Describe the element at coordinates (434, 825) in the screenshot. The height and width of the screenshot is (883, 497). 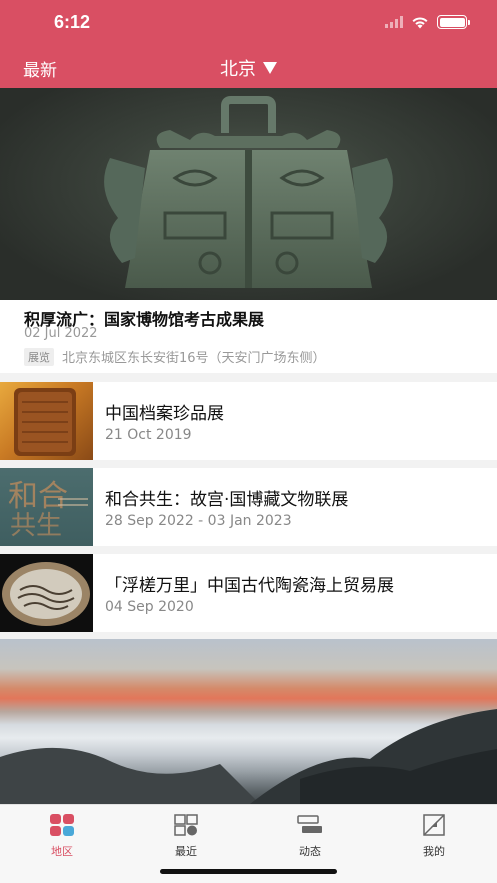
I see `profile-icon` at that location.